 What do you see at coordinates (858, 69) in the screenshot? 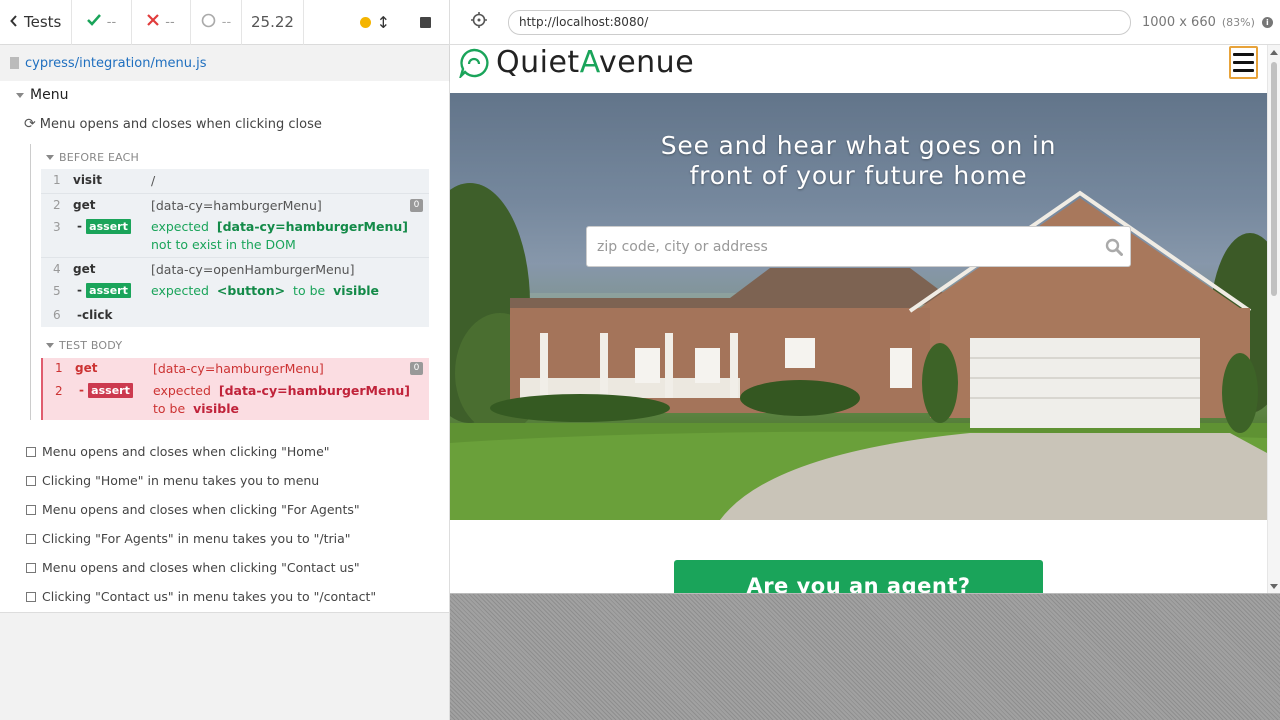
I see `site-navbar: QuietAvenue` at bounding box center [858, 69].